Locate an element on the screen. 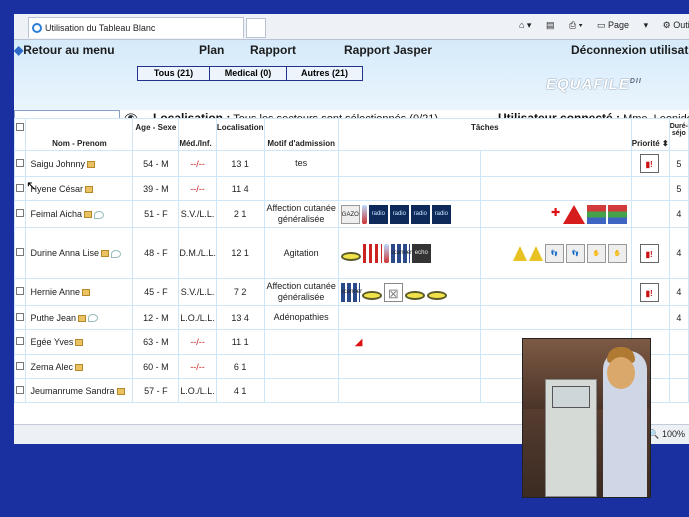 The width and height of the screenshot is (689, 517). patient-name: Hyene César is located at coordinates (56, 189).